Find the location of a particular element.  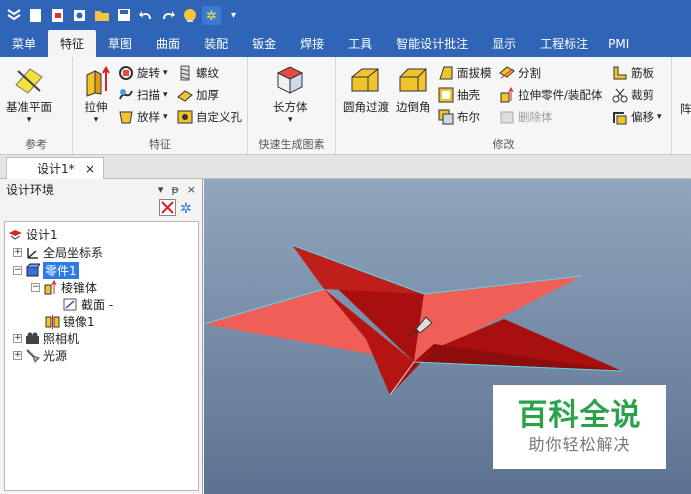

delete-body-button: 删除体 is located at coordinates (526, 117).